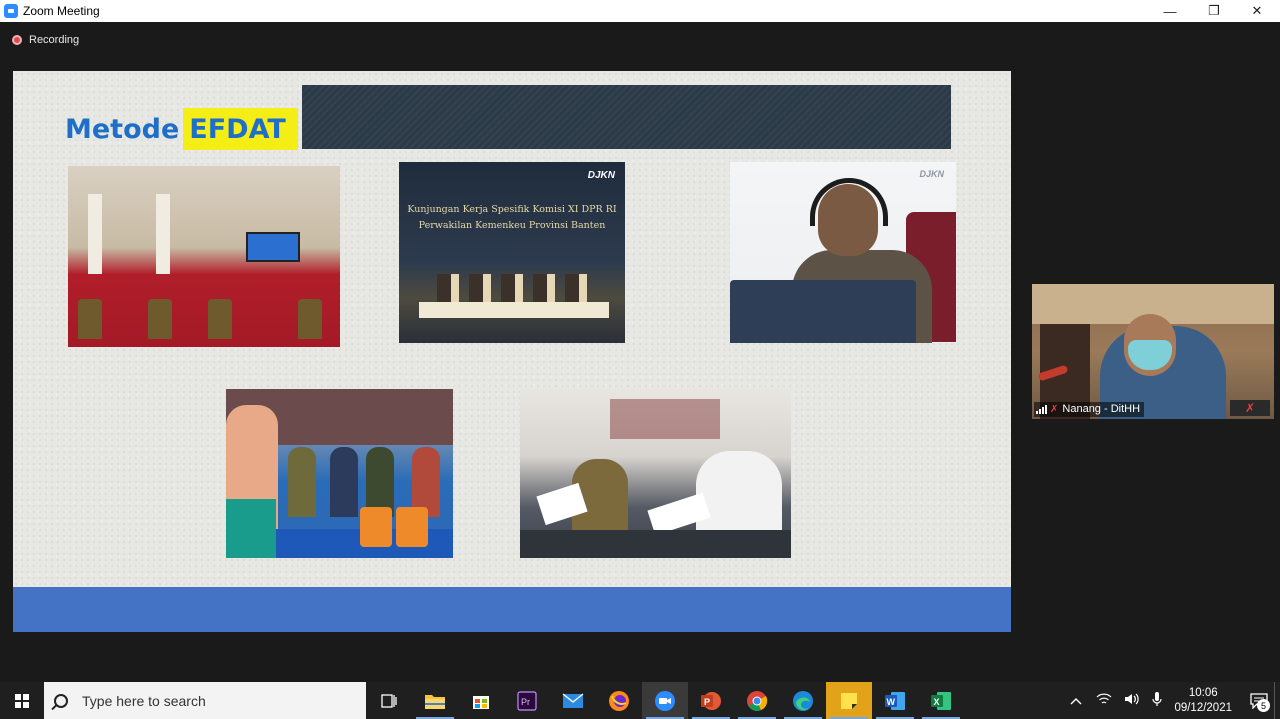 The width and height of the screenshot is (1280, 719). I want to click on svg-text: W, so click(891, 702).